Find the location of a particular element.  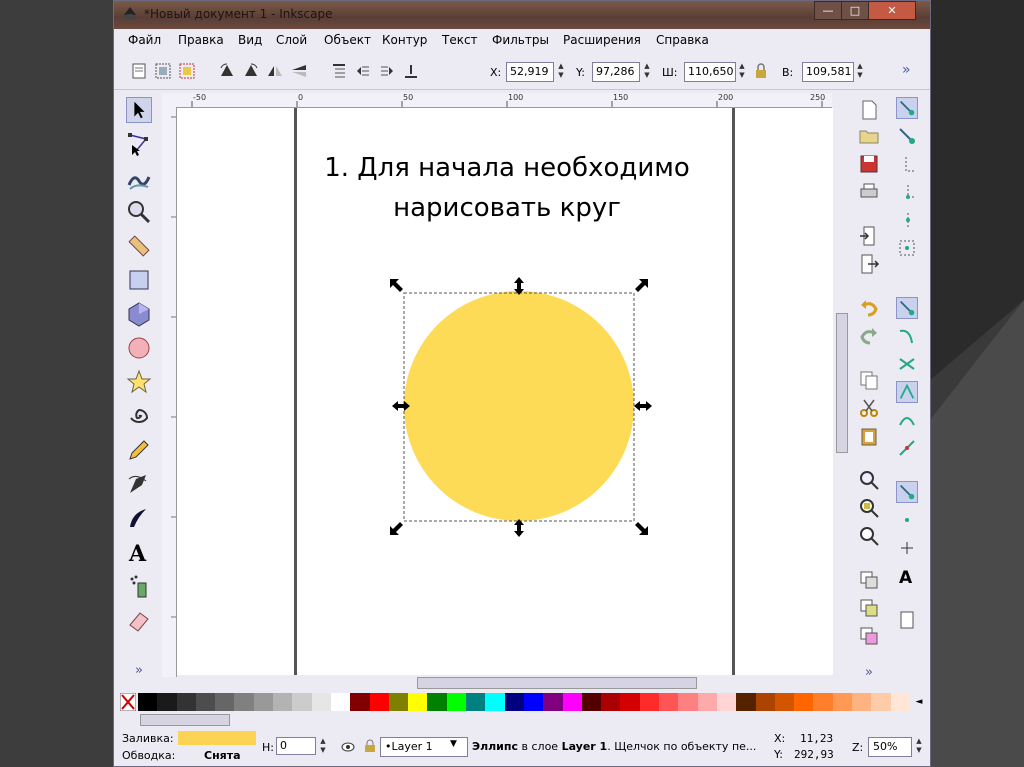

rectangle-tool-icon is located at coordinates (139, 280).